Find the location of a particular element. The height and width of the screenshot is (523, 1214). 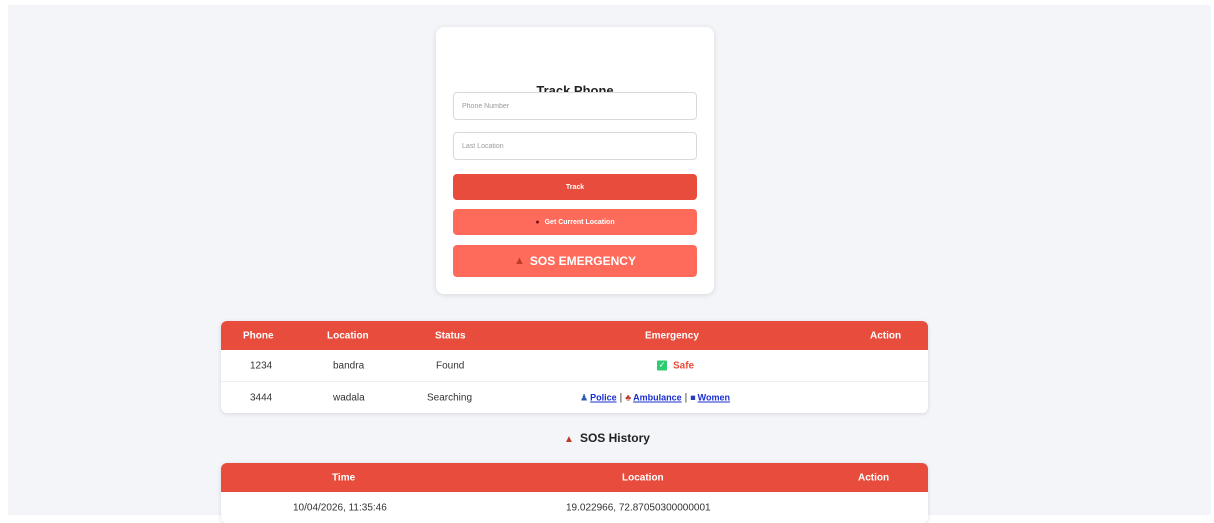

police-link: Police is located at coordinates (603, 397).